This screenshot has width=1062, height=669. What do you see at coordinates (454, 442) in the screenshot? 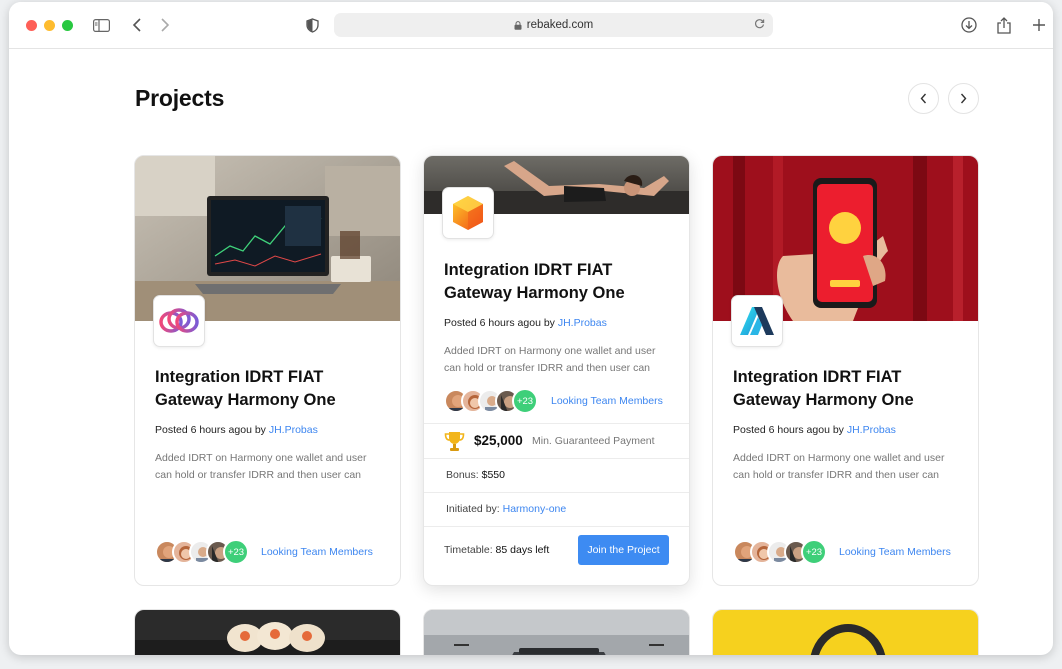
I see `trophy-icon` at bounding box center [454, 442].